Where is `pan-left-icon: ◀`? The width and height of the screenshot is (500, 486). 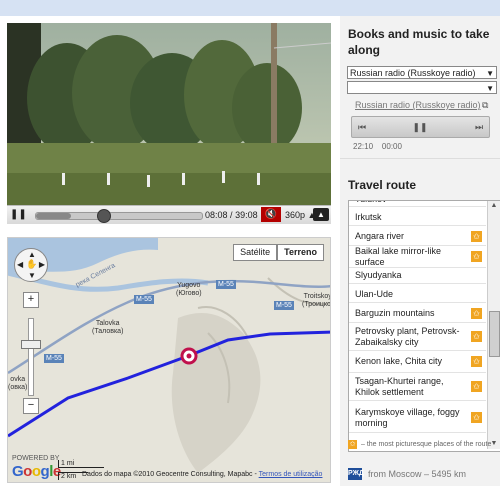
pan-left-icon: ◀ is located at coordinates (20, 264).